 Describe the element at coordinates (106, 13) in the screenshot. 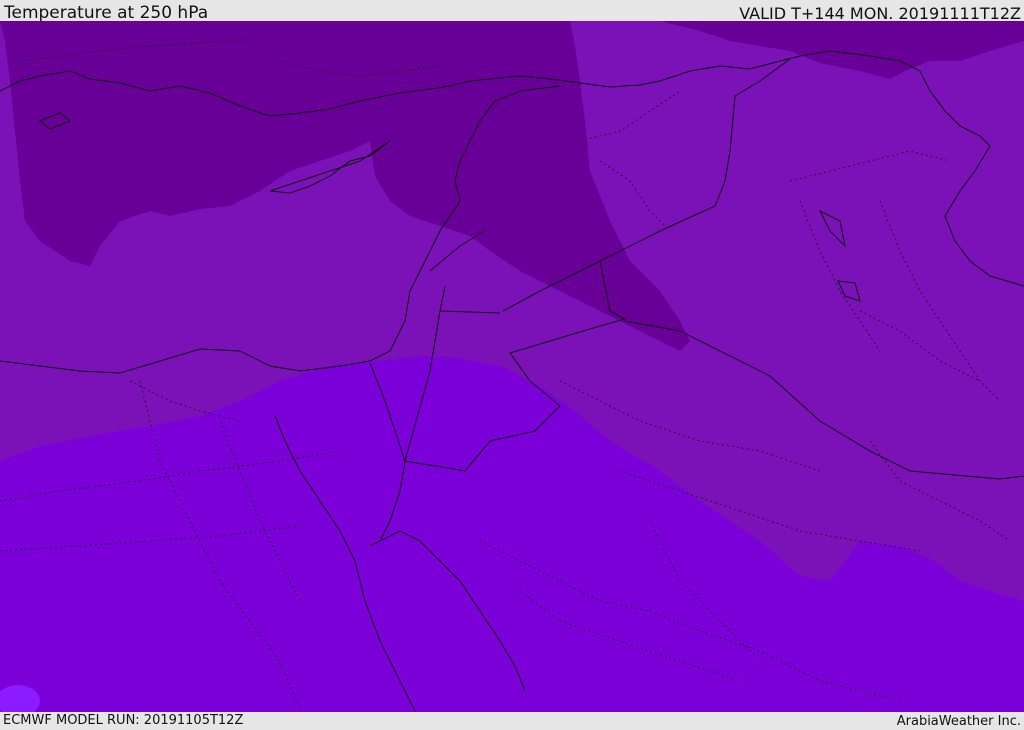

I see `map-title: Temperature at 250 hPa` at that location.